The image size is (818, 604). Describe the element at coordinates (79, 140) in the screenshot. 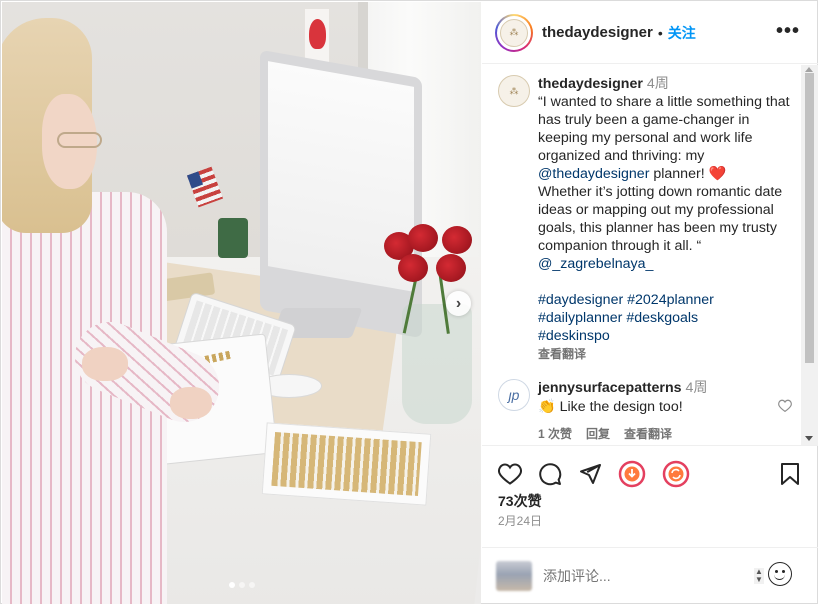

I see `glasses` at that location.